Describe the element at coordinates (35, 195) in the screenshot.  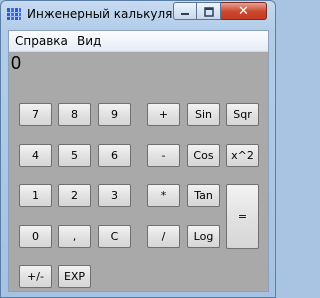
I see `key-1: 1` at that location.